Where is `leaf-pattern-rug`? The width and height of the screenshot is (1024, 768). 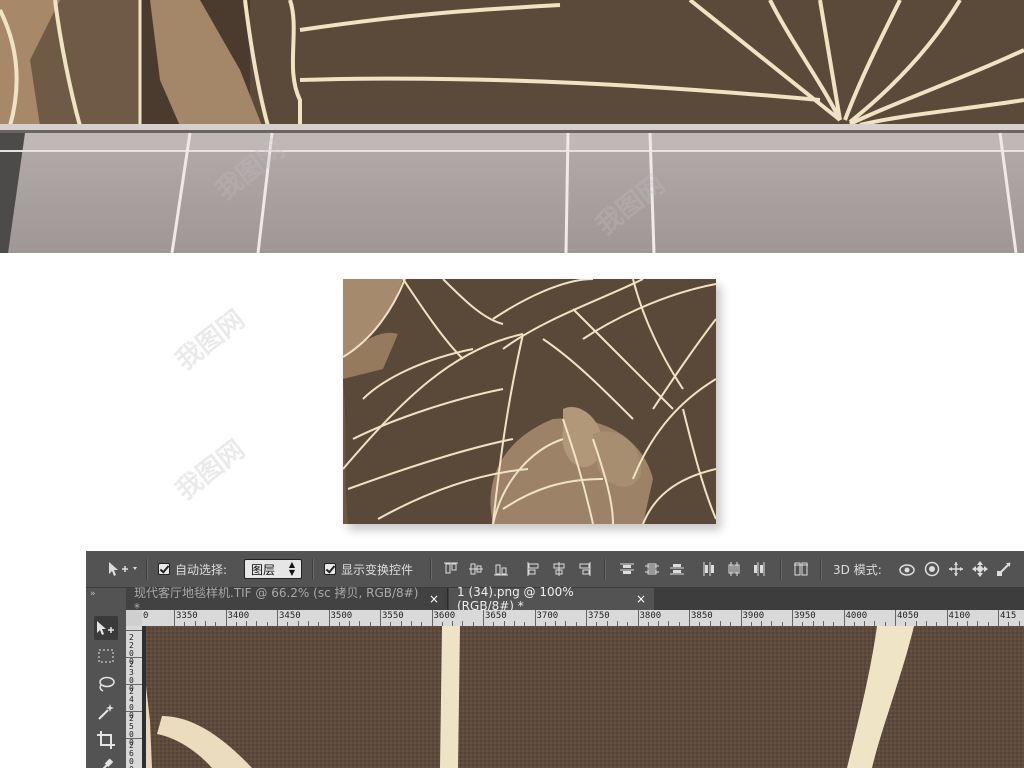 leaf-pattern-rug is located at coordinates (529, 401).